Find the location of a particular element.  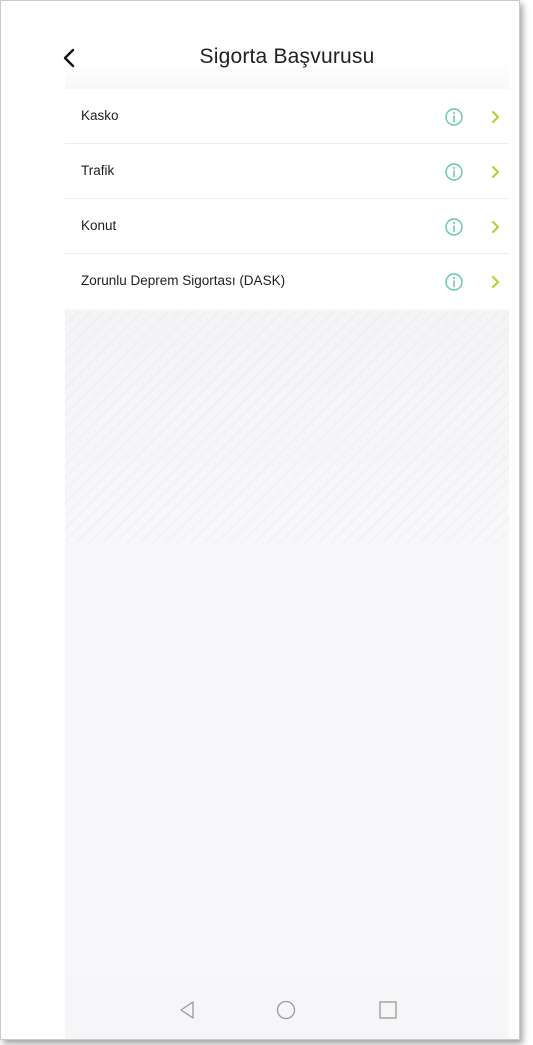

system-nav-bar is located at coordinates (287, 1007).